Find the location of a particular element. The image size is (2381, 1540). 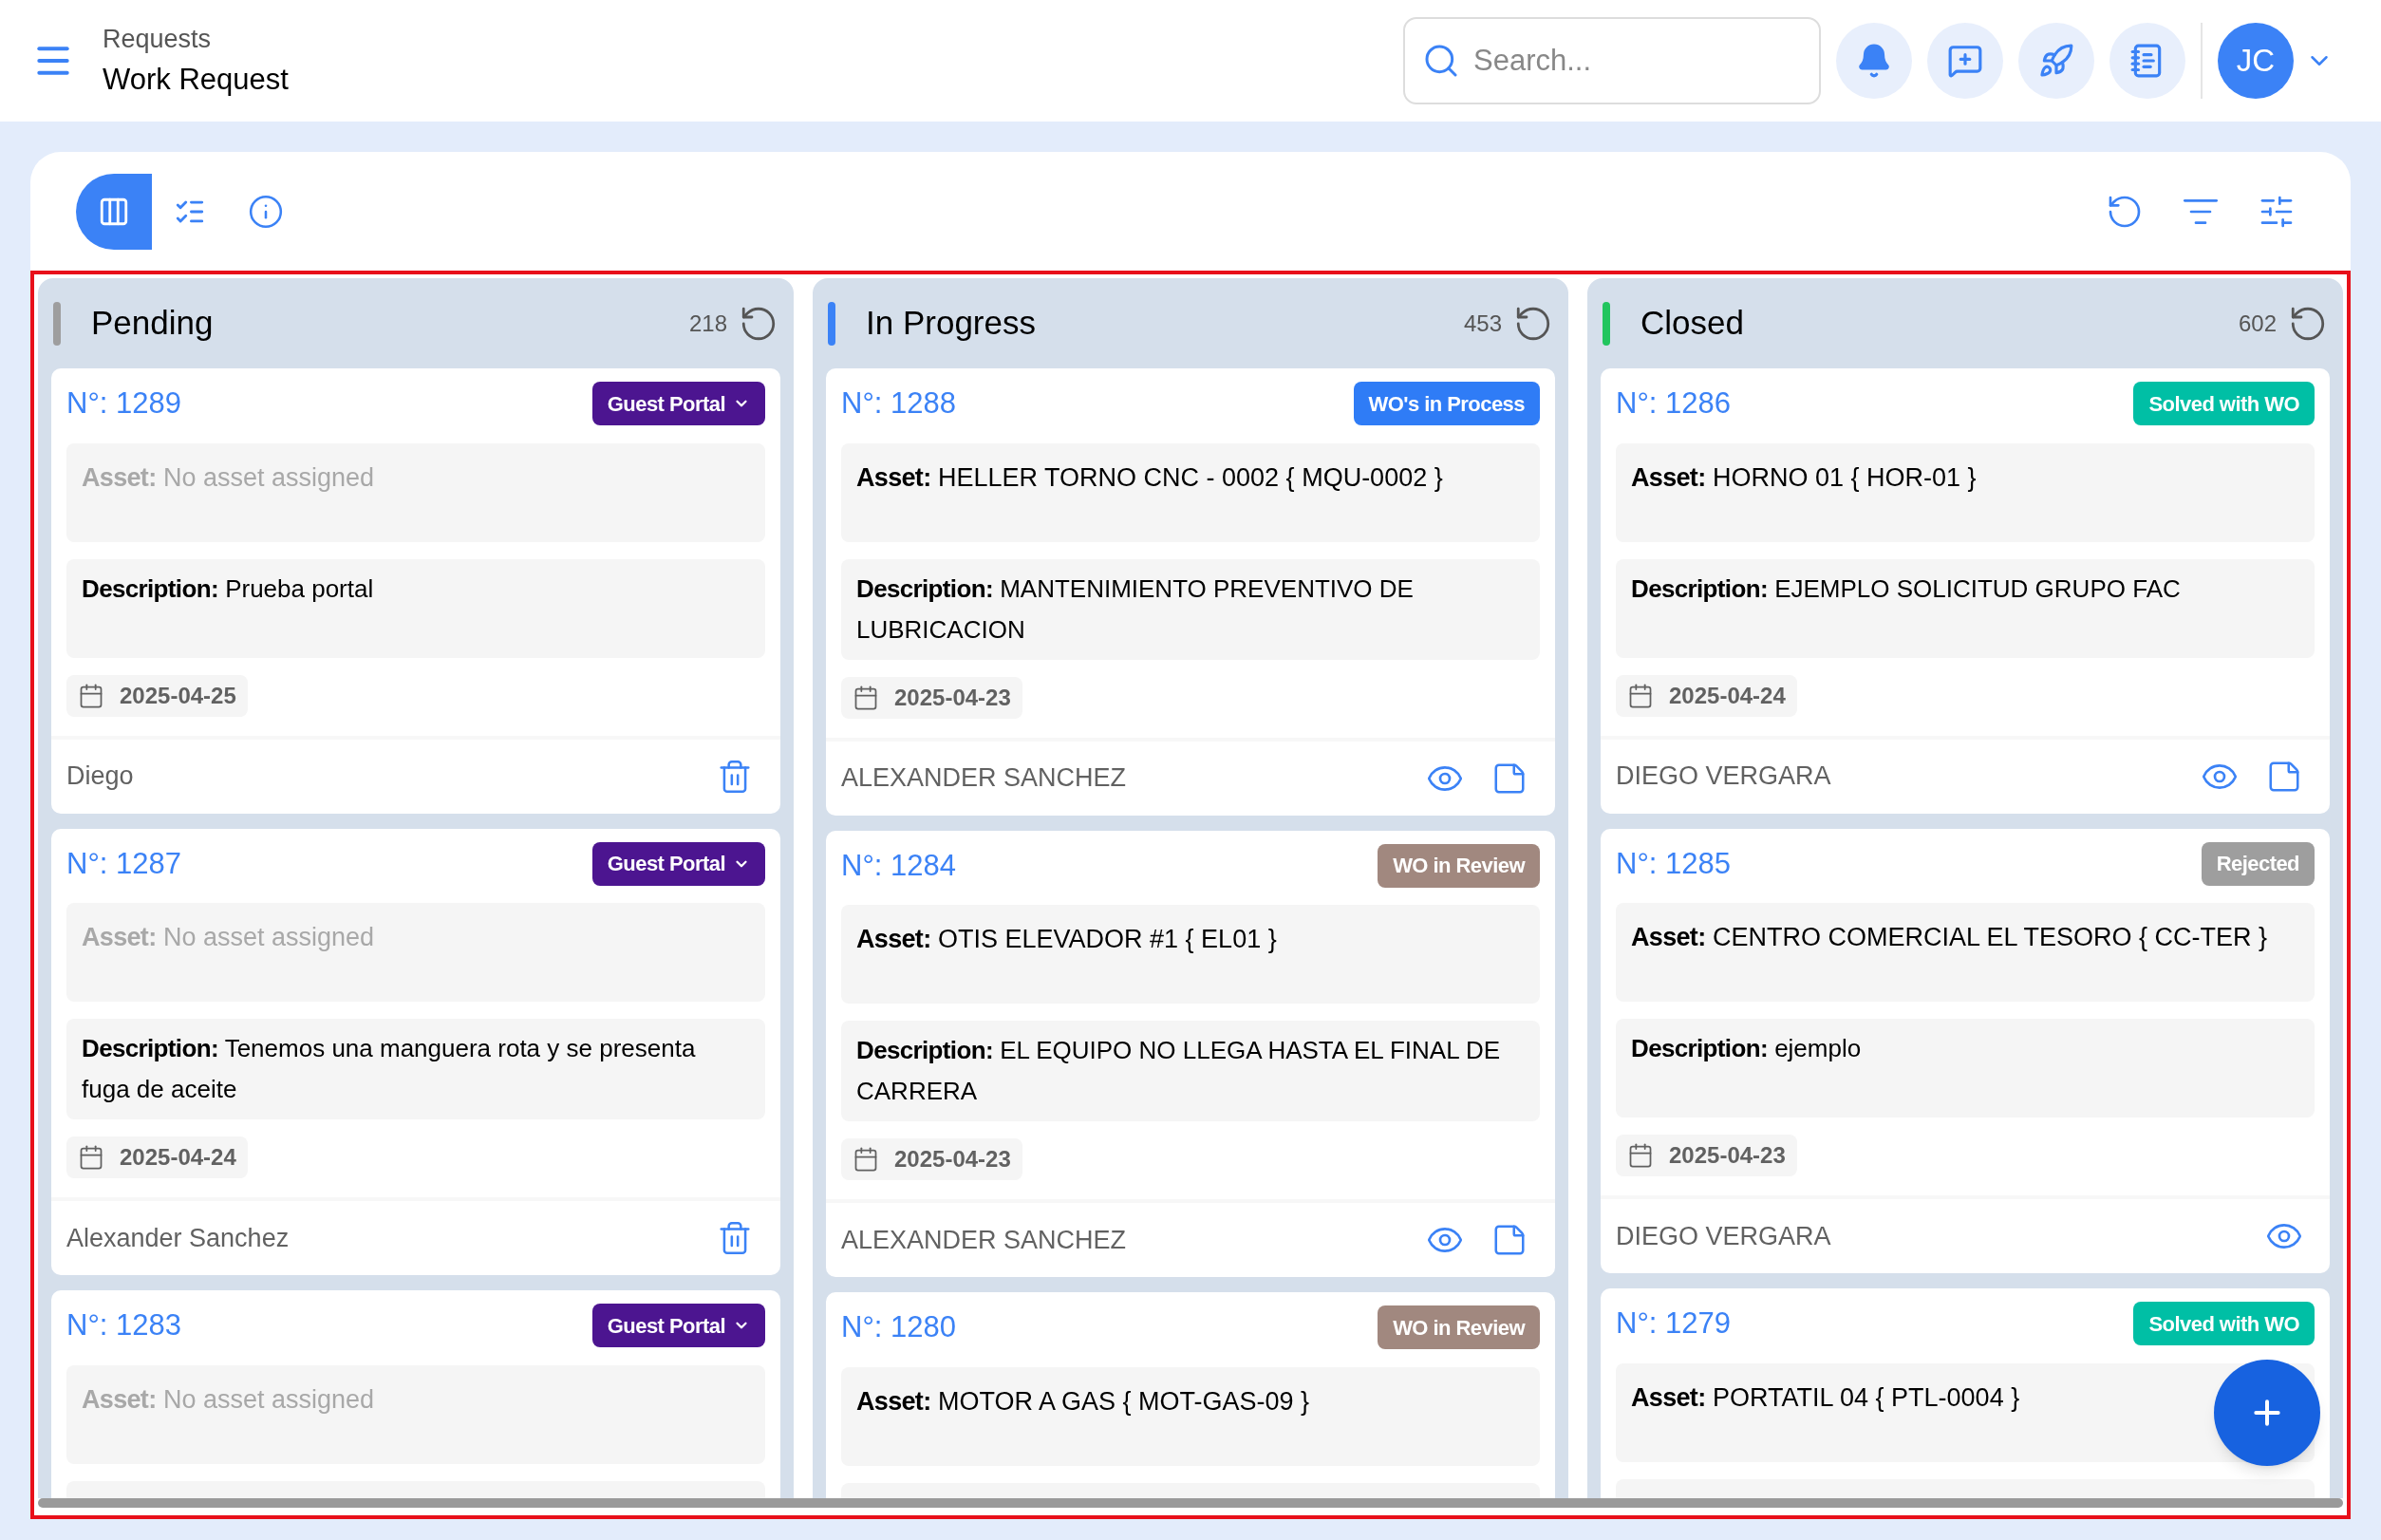

request-card: N°: 1287 Guest Portal Asset: No asset assigned Description: Tenemos una manguera rota y se presenta fuga de aceite 2025-04-24 Alexander Sanchez is located at coordinates (416, 1052).